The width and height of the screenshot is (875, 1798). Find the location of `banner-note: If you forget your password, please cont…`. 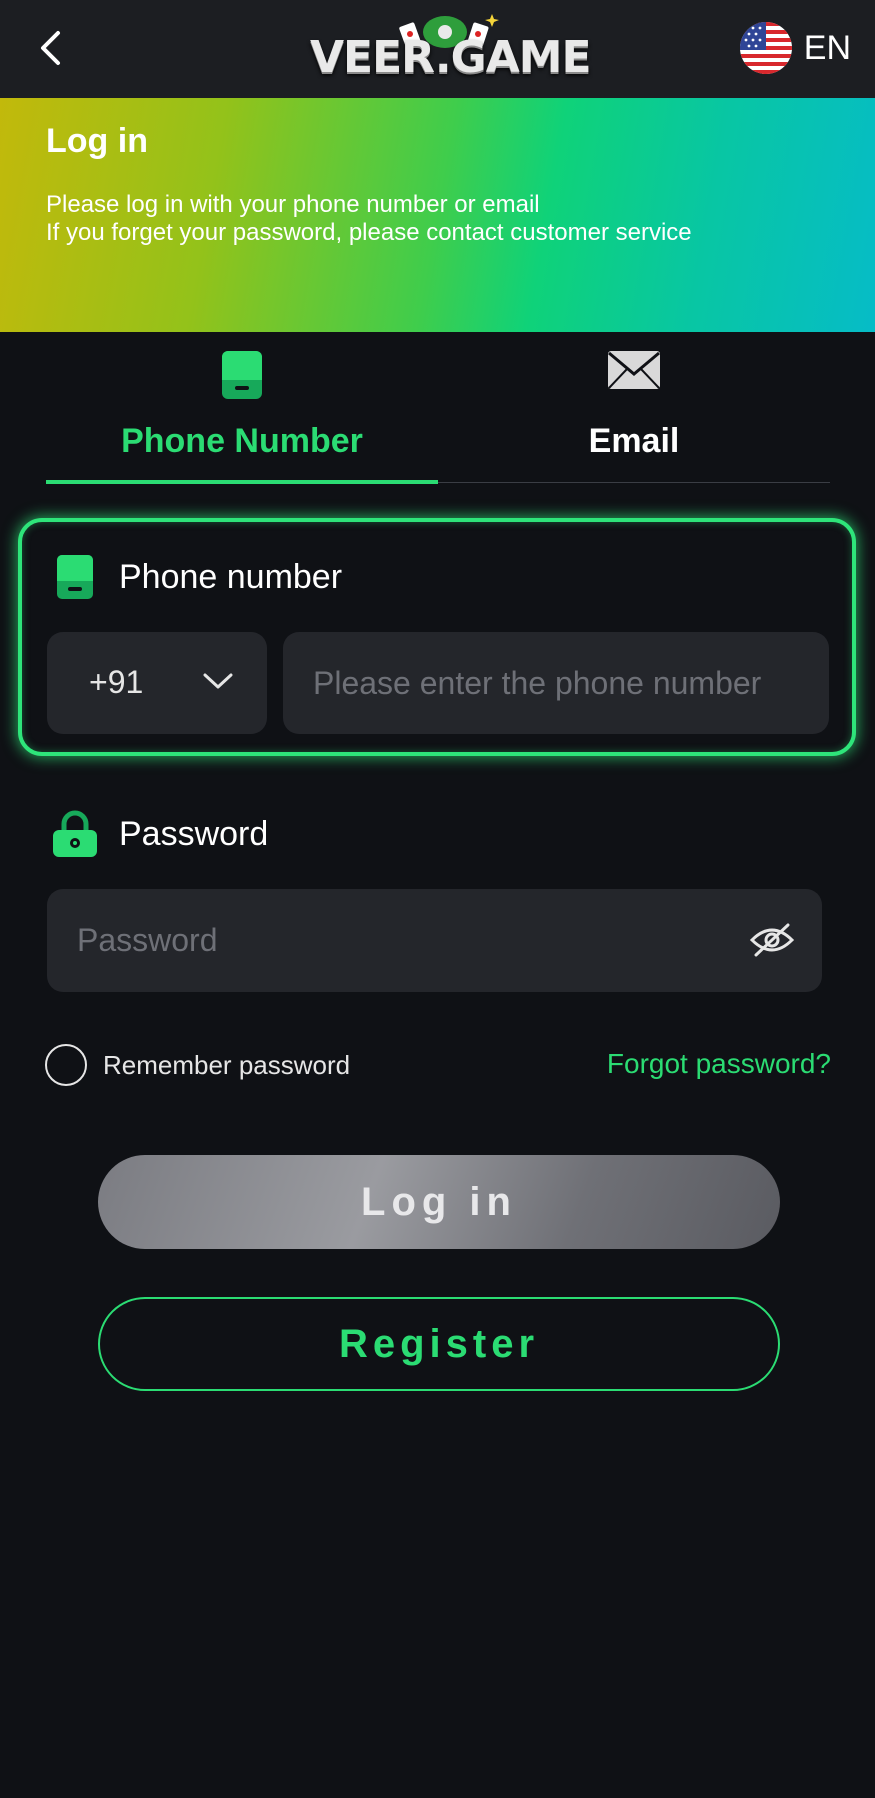

banner-note: If you forget your password, please cont… is located at coordinates (369, 232).